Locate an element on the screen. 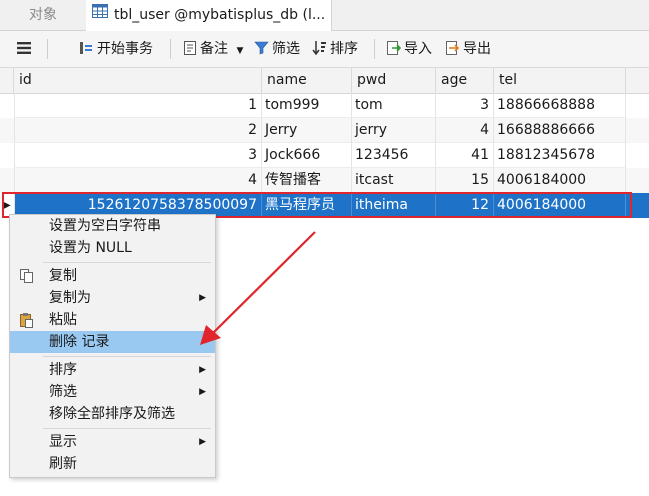  begin-transaction-label: 开始事务 is located at coordinates (125, 49).